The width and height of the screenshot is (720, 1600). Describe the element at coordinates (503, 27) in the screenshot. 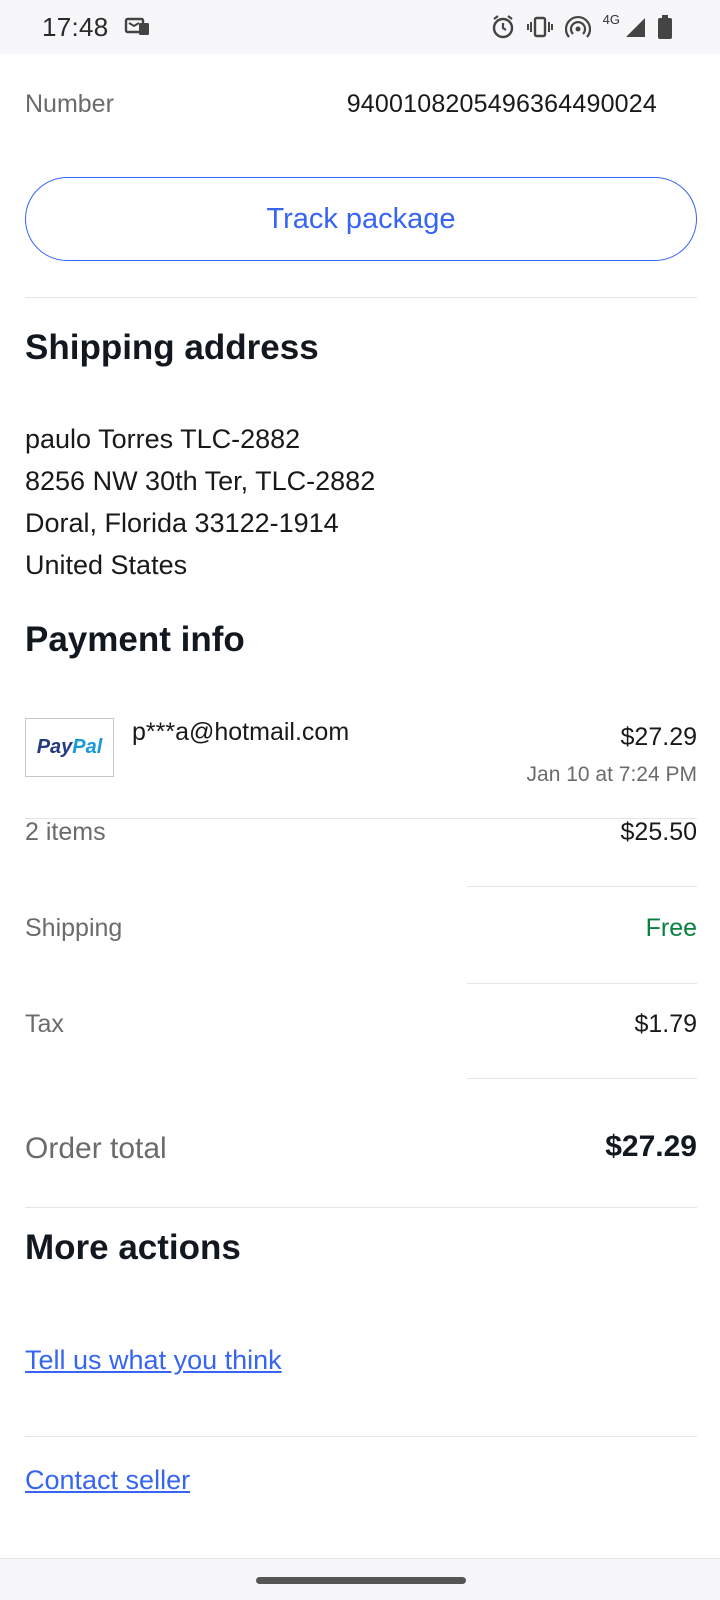

I see `alarm-icon` at that location.